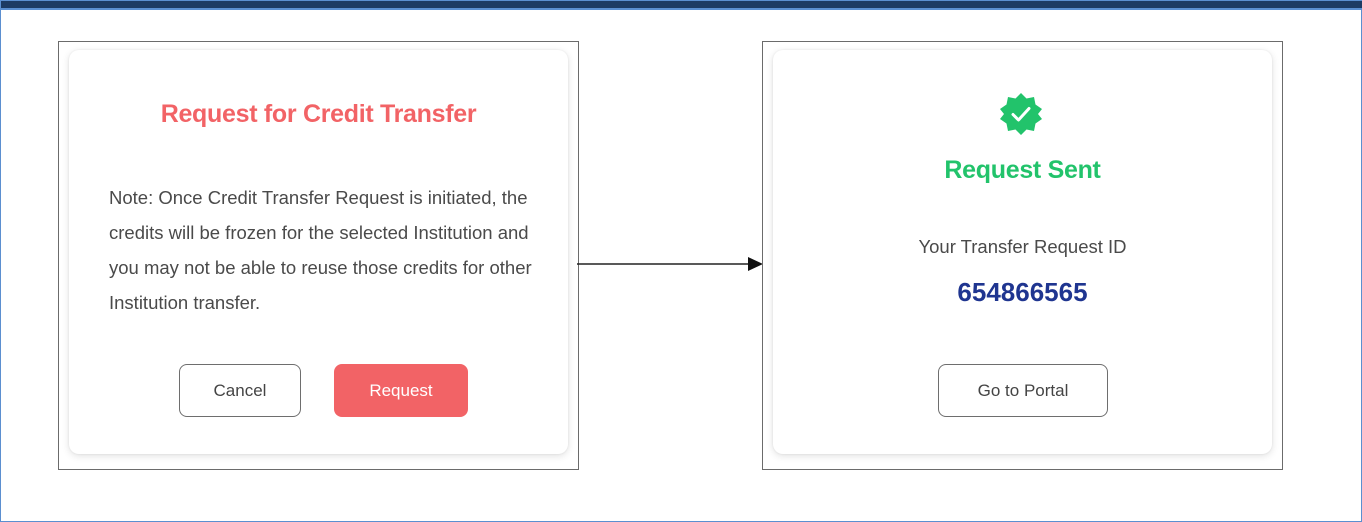  What do you see at coordinates (1022, 170) in the screenshot?
I see `request-sent-title: Request Sent` at bounding box center [1022, 170].